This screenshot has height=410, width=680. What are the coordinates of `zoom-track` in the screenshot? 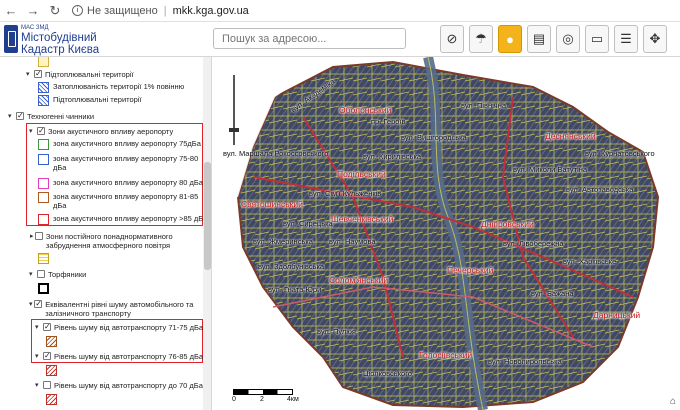 It's located at (234, 110).